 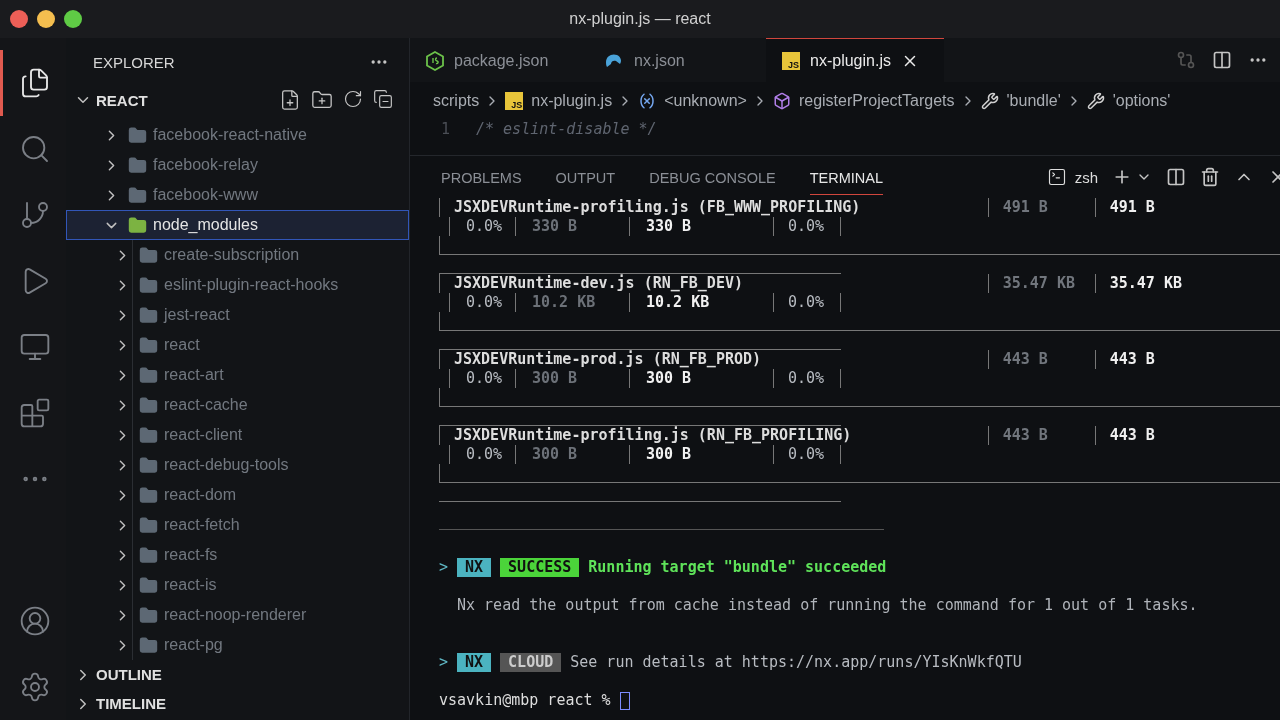 I want to click on item-name: react-cache, so click(x=206, y=405).